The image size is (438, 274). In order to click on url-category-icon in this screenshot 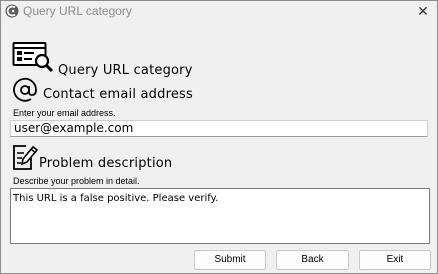, I will do `click(33, 57)`.